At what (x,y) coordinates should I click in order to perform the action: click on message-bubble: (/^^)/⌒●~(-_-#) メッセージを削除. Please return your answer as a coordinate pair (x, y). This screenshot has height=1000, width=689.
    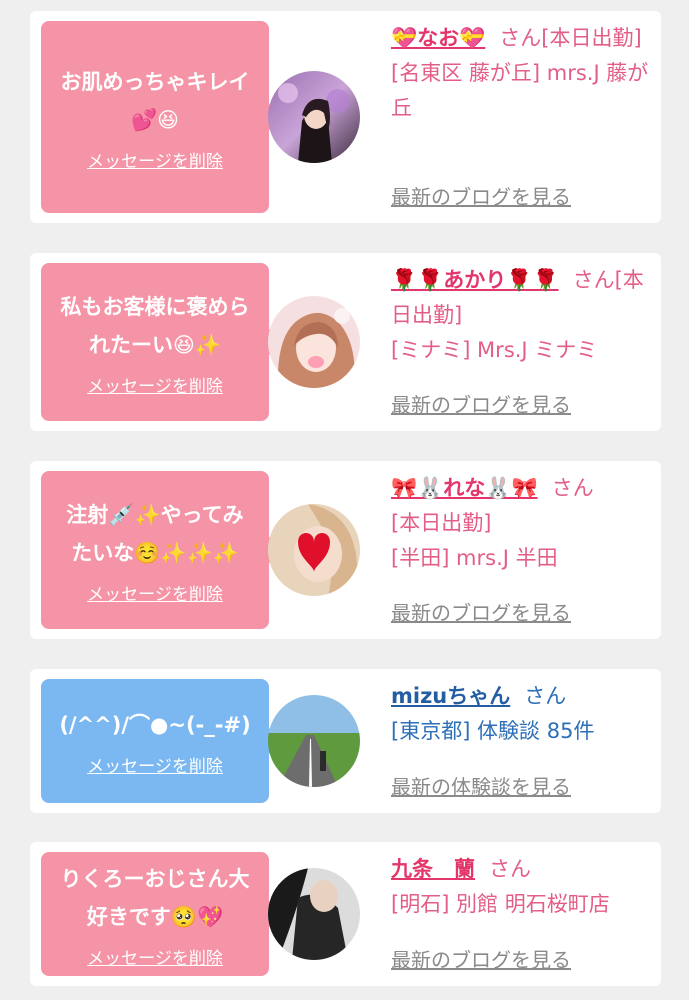
    Looking at the image, I should click on (161, 741).